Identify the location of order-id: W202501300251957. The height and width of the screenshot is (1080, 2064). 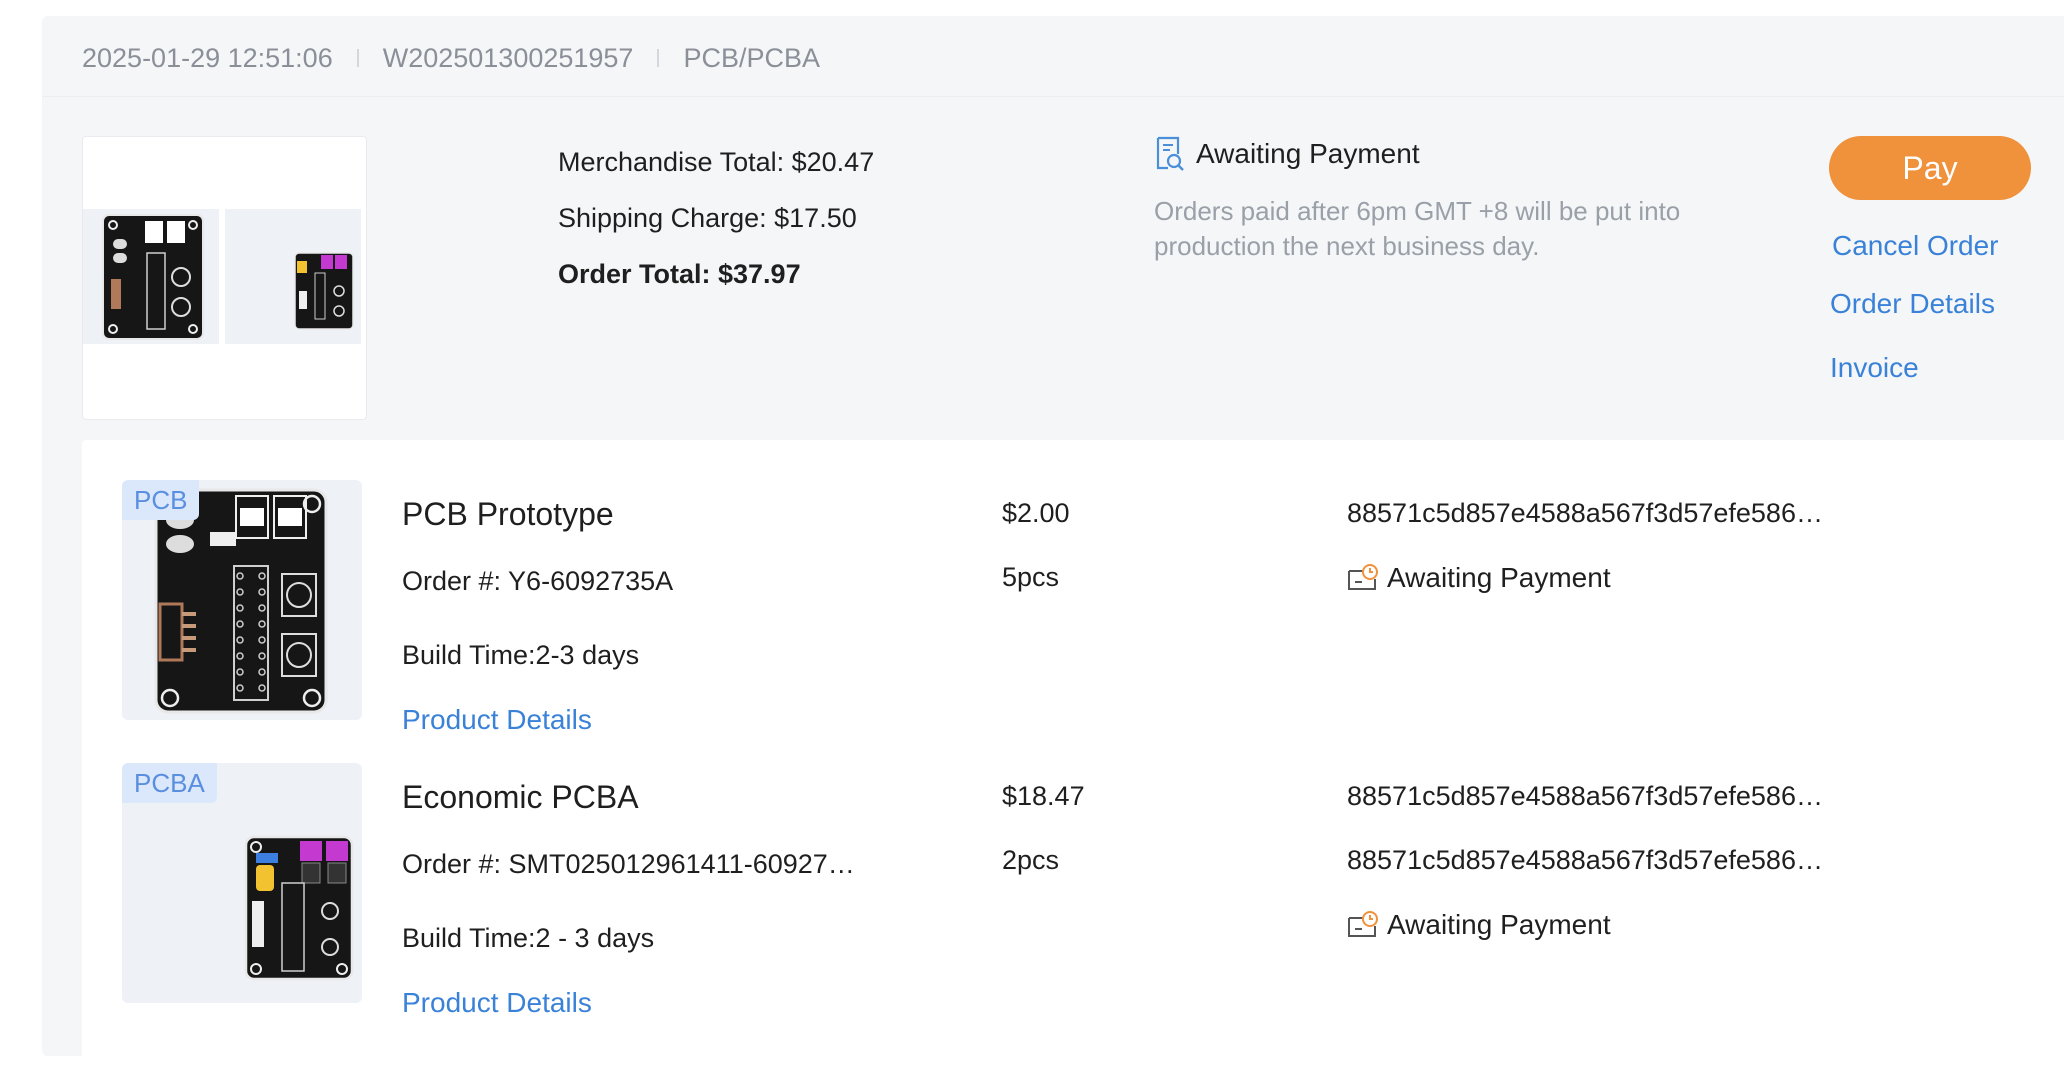
(508, 57).